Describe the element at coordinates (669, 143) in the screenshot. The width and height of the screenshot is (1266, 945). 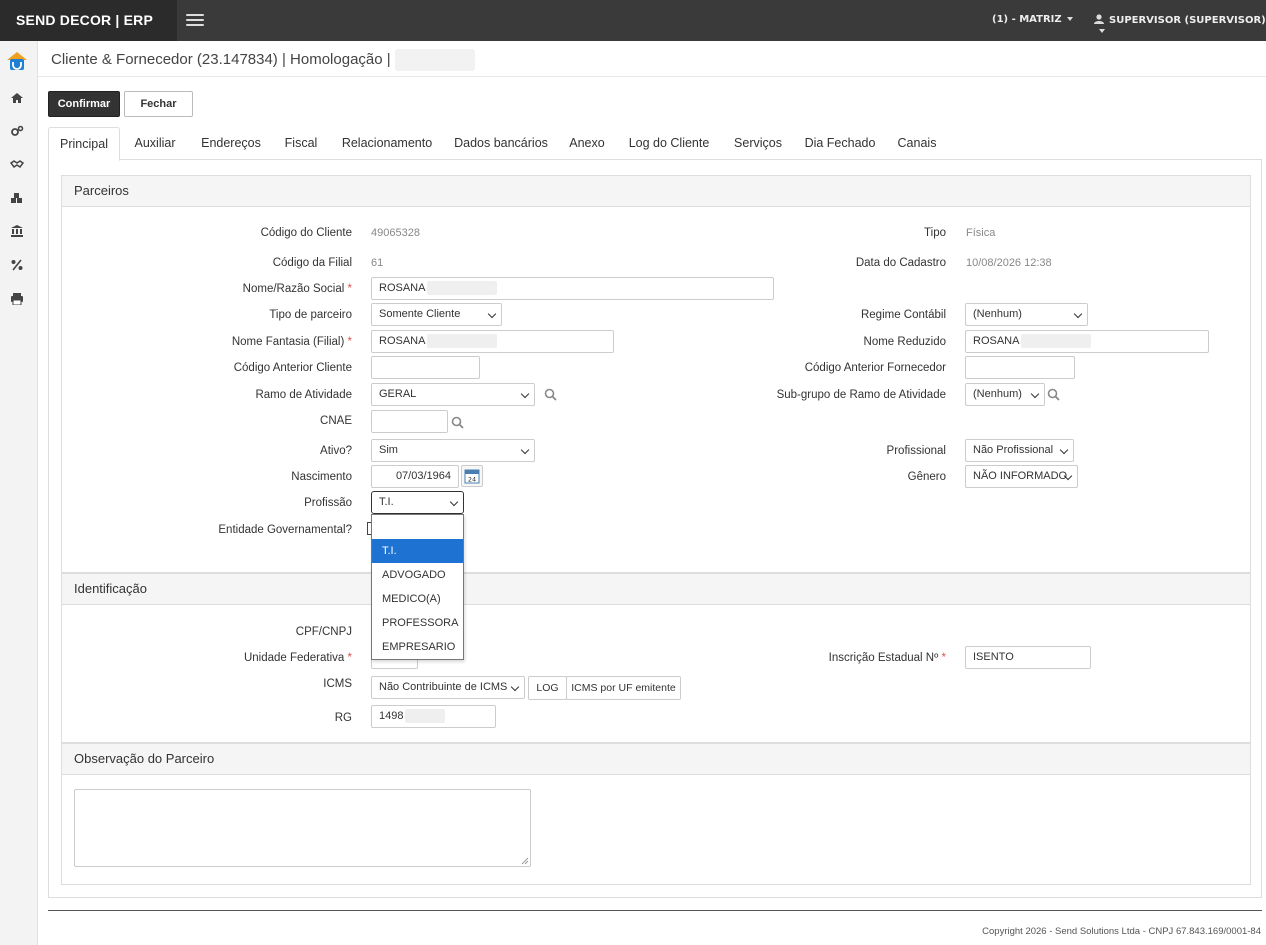
I see `tab-log-cliente: Log do Cliente` at that location.